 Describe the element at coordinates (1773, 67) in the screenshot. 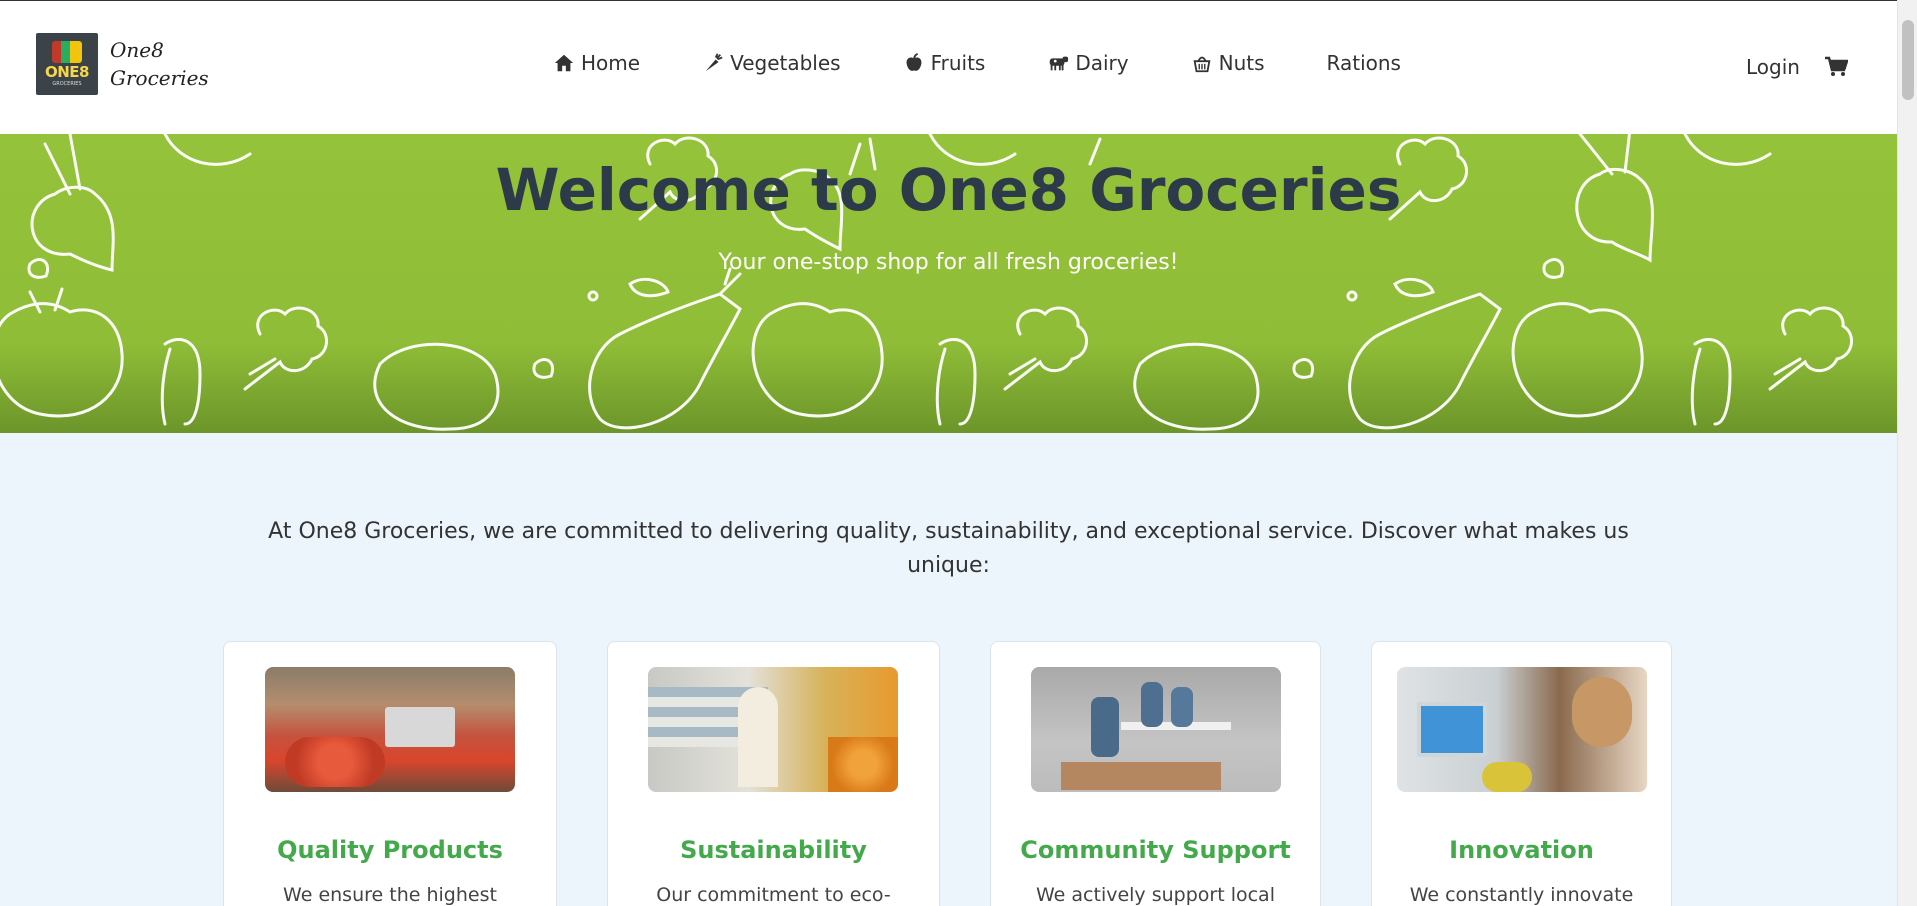

I see `login-link: Login` at that location.